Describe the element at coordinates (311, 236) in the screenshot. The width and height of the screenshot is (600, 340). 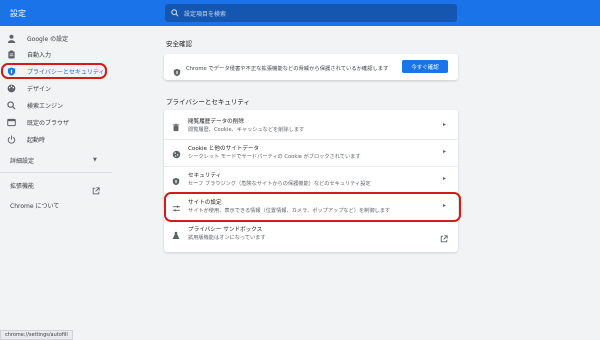
I see `list-item-privacy-sandbox: プライバシー サンドボックス 試用版機能はオンになっています` at that location.